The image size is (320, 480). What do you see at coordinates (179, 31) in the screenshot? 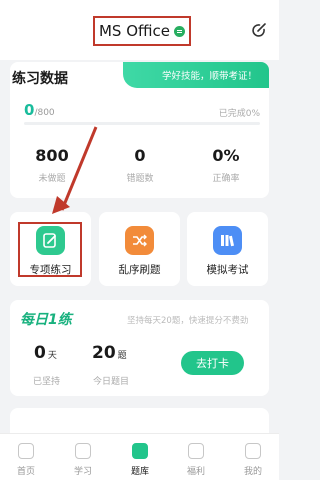
I see `swap-icon` at bounding box center [179, 31].